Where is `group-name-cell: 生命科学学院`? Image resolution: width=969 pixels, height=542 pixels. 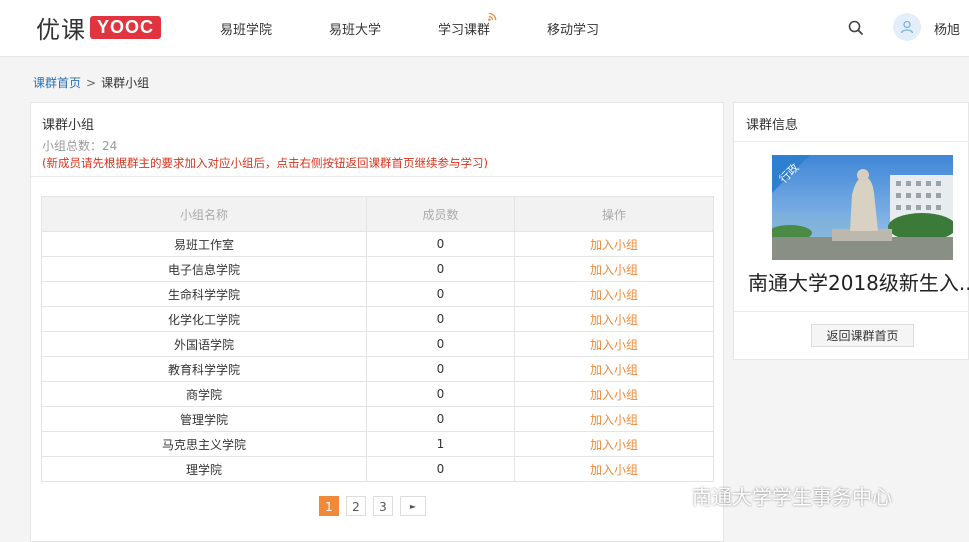 group-name-cell: 生命科学学院 is located at coordinates (204, 294).